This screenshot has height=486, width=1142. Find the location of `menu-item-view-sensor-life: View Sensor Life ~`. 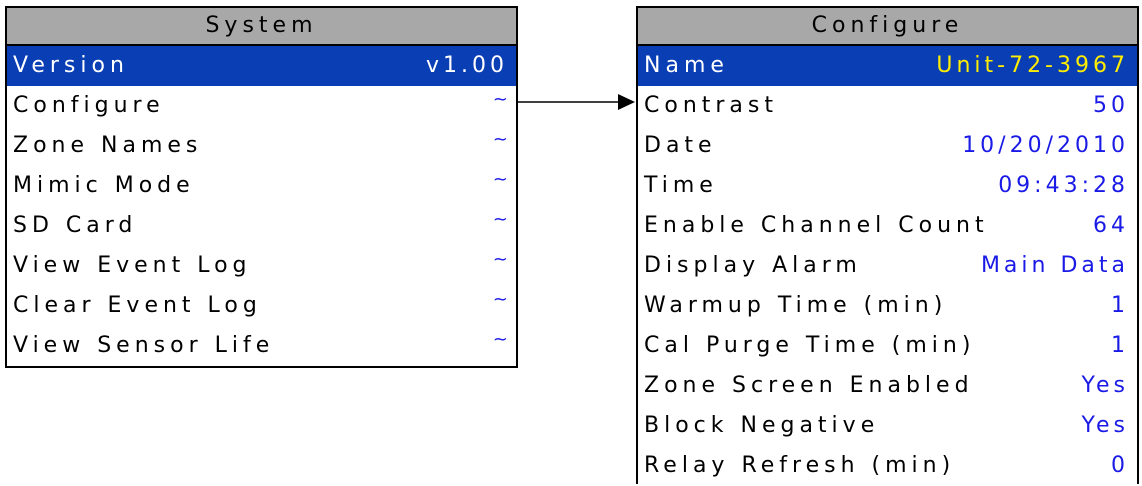

menu-item-view-sensor-life: View Sensor Life ~ is located at coordinates (261, 346).